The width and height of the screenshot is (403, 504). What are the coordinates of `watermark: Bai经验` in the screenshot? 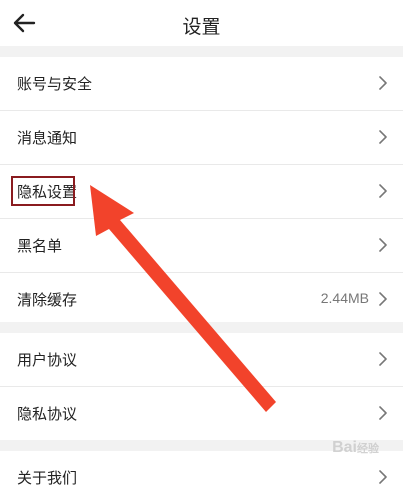 It's located at (355, 448).